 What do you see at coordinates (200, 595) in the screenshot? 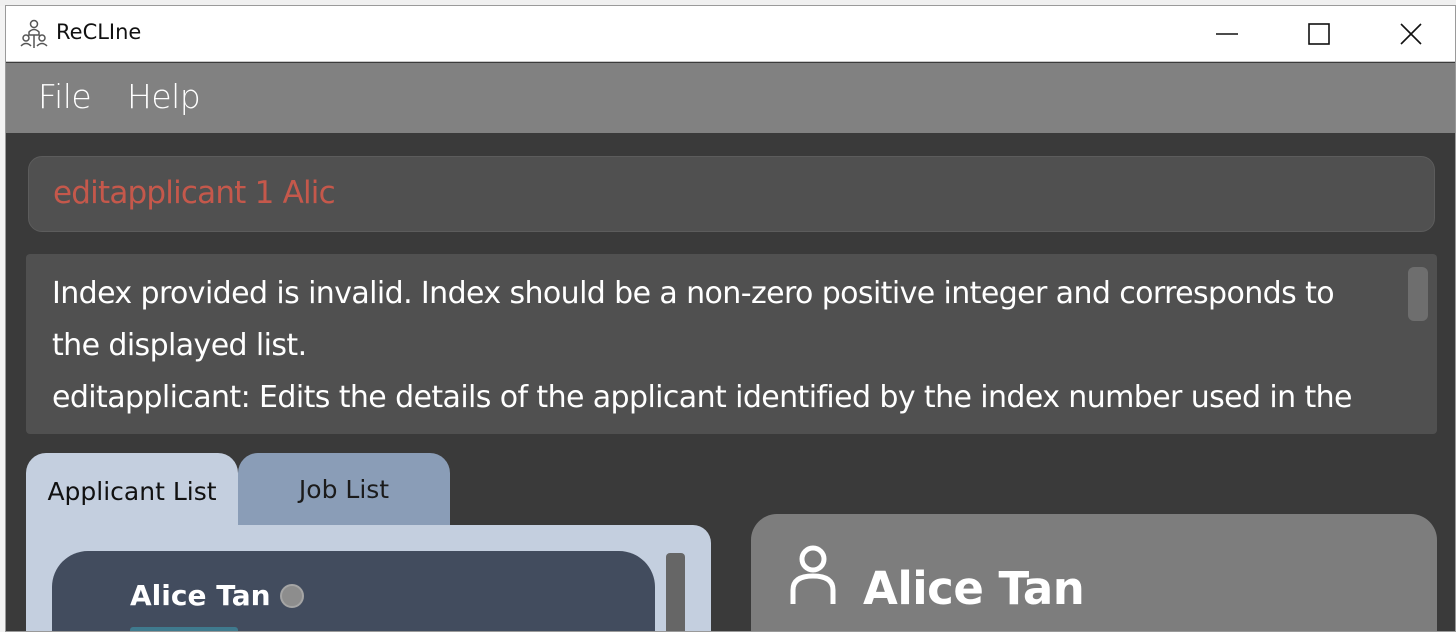
I see `applicant-name: Alice Tan` at bounding box center [200, 595].